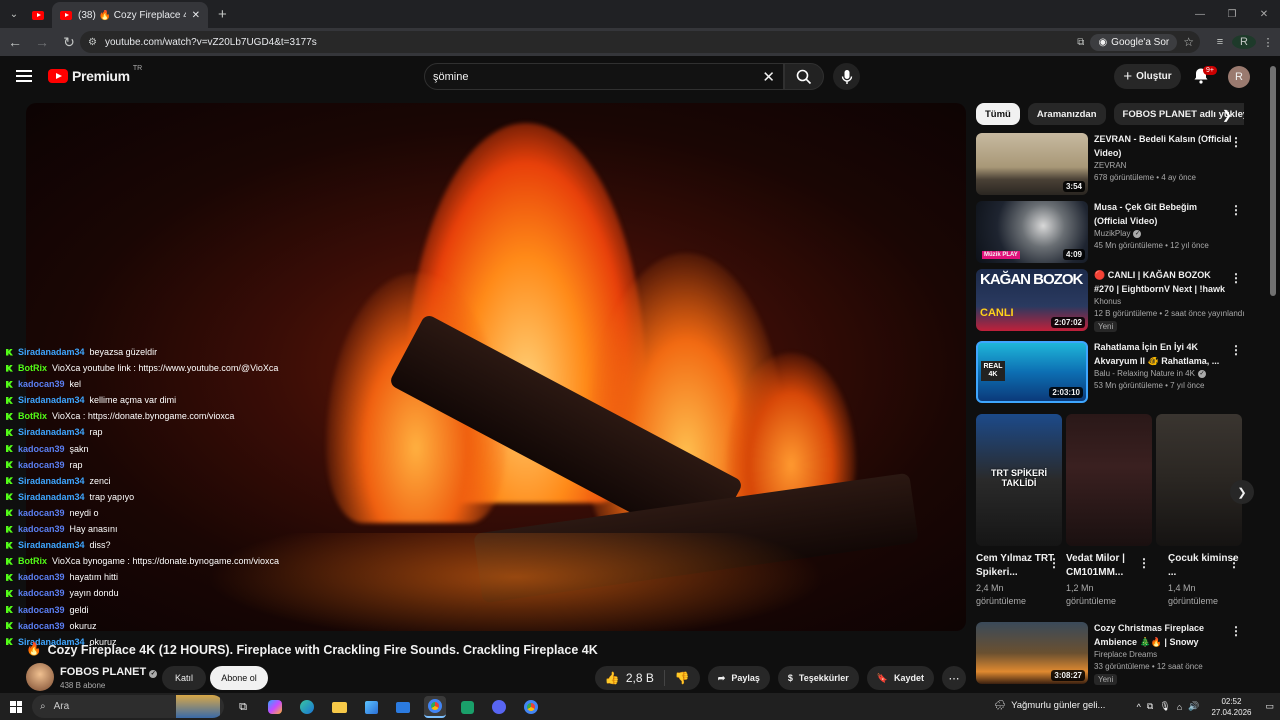 This screenshot has height=720, width=1280. What do you see at coordinates (1032, 164) in the screenshot?
I see `video-thumbnail: 3:54` at bounding box center [1032, 164].